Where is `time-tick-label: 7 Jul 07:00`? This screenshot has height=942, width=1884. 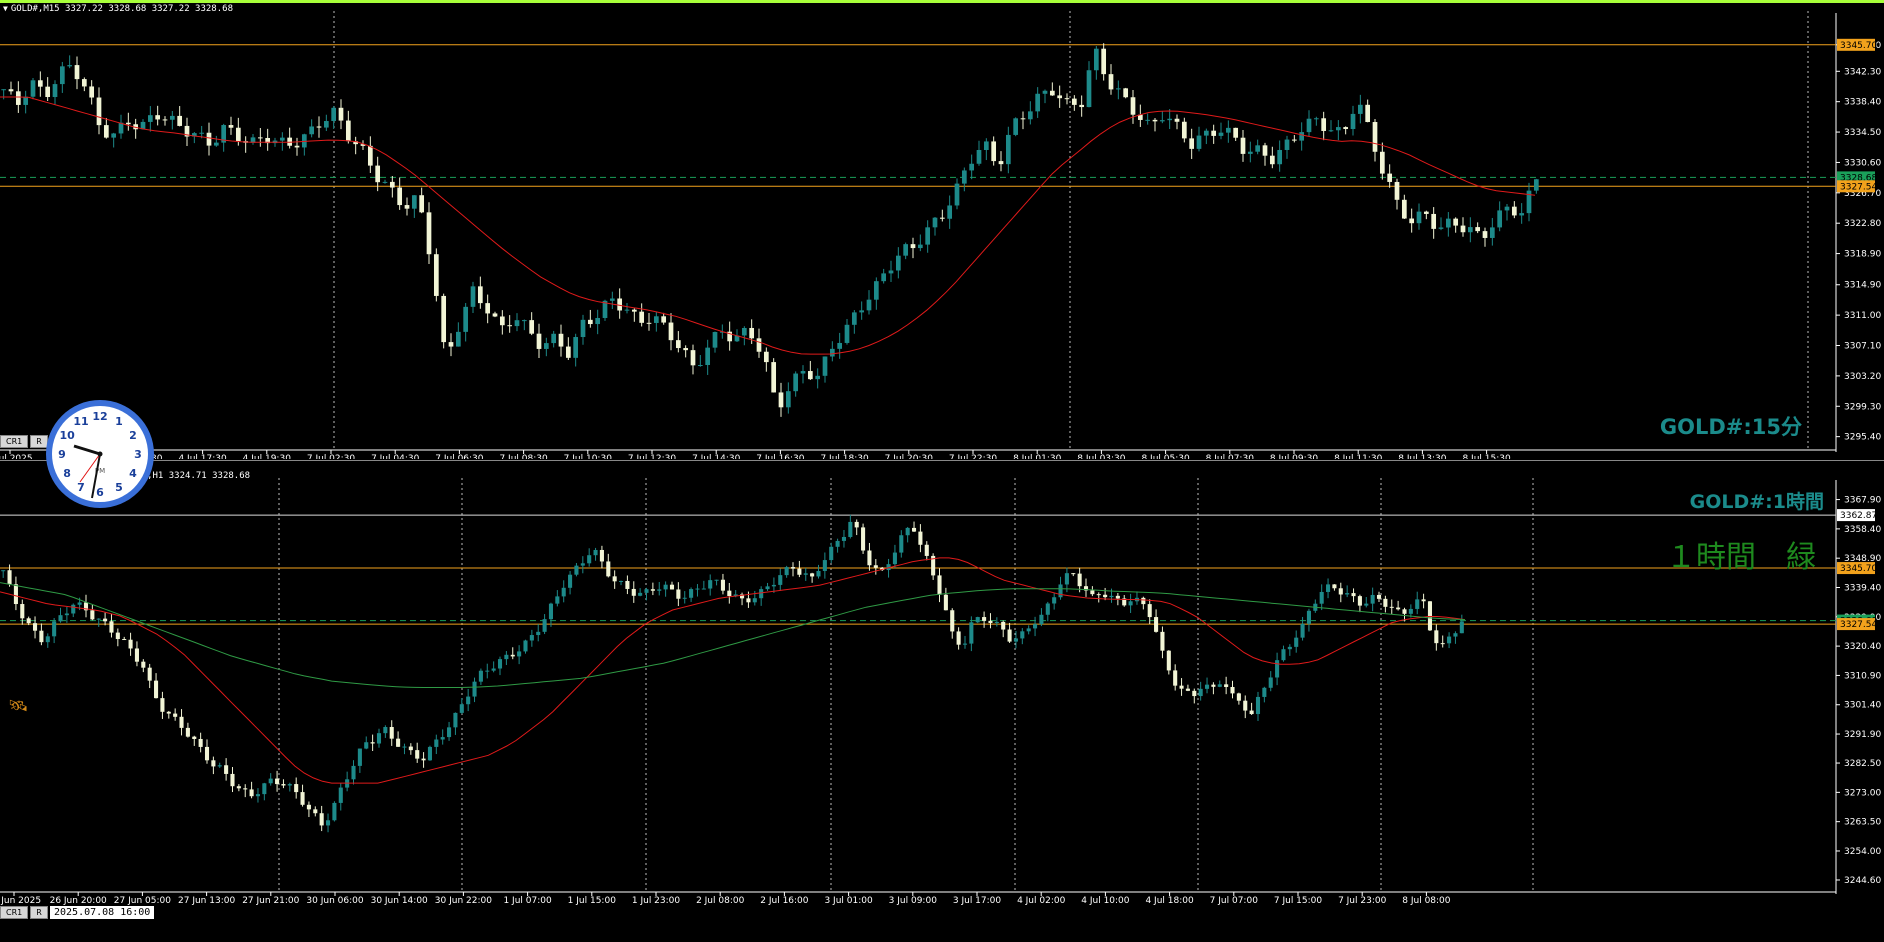 time-tick-label: 7 Jul 07:00 is located at coordinates (1234, 901).